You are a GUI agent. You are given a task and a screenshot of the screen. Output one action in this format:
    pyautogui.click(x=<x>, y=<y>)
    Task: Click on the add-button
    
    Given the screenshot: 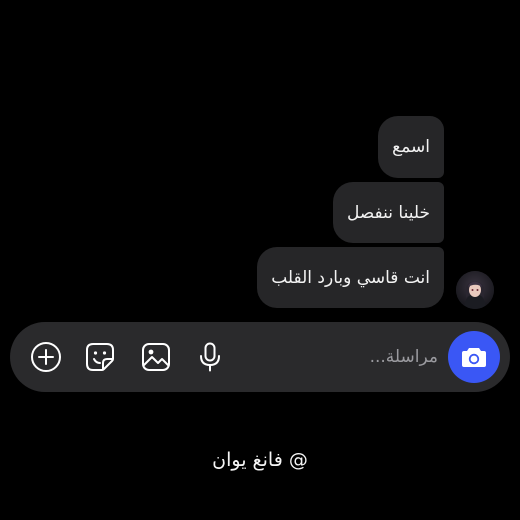 What is the action you would take?
    pyautogui.click(x=46, y=357)
    